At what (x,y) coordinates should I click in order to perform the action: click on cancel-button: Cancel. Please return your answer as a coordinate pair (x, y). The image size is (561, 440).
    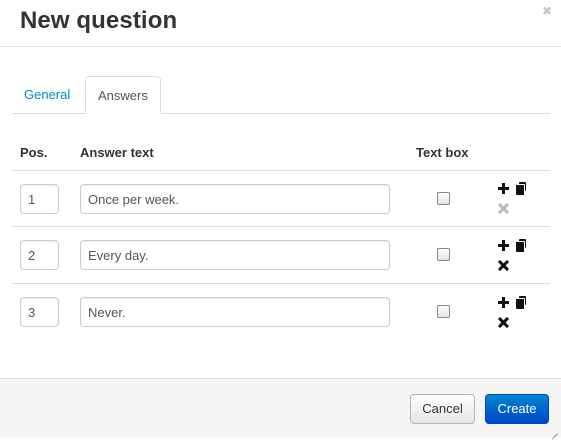
    Looking at the image, I should click on (442, 409).